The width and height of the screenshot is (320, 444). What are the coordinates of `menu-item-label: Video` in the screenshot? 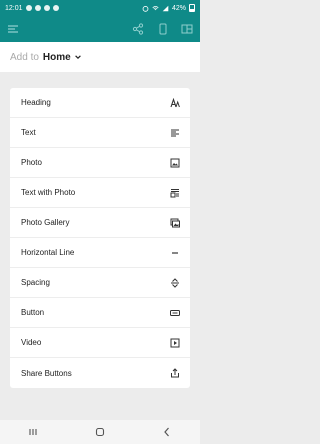 It's located at (31, 342).